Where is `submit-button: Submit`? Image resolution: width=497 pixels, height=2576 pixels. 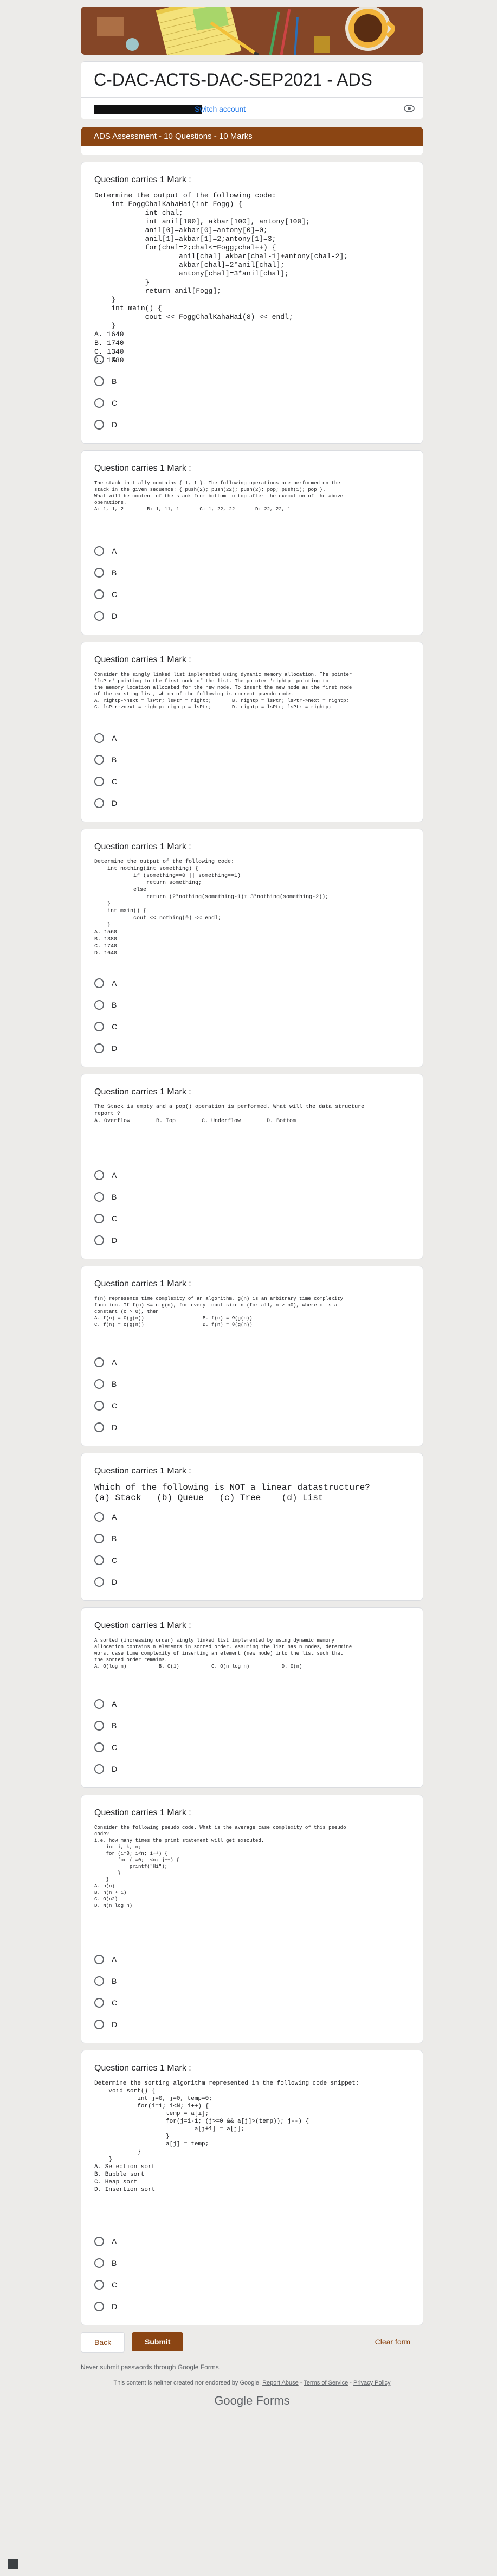
submit-button: Submit is located at coordinates (158, 2341).